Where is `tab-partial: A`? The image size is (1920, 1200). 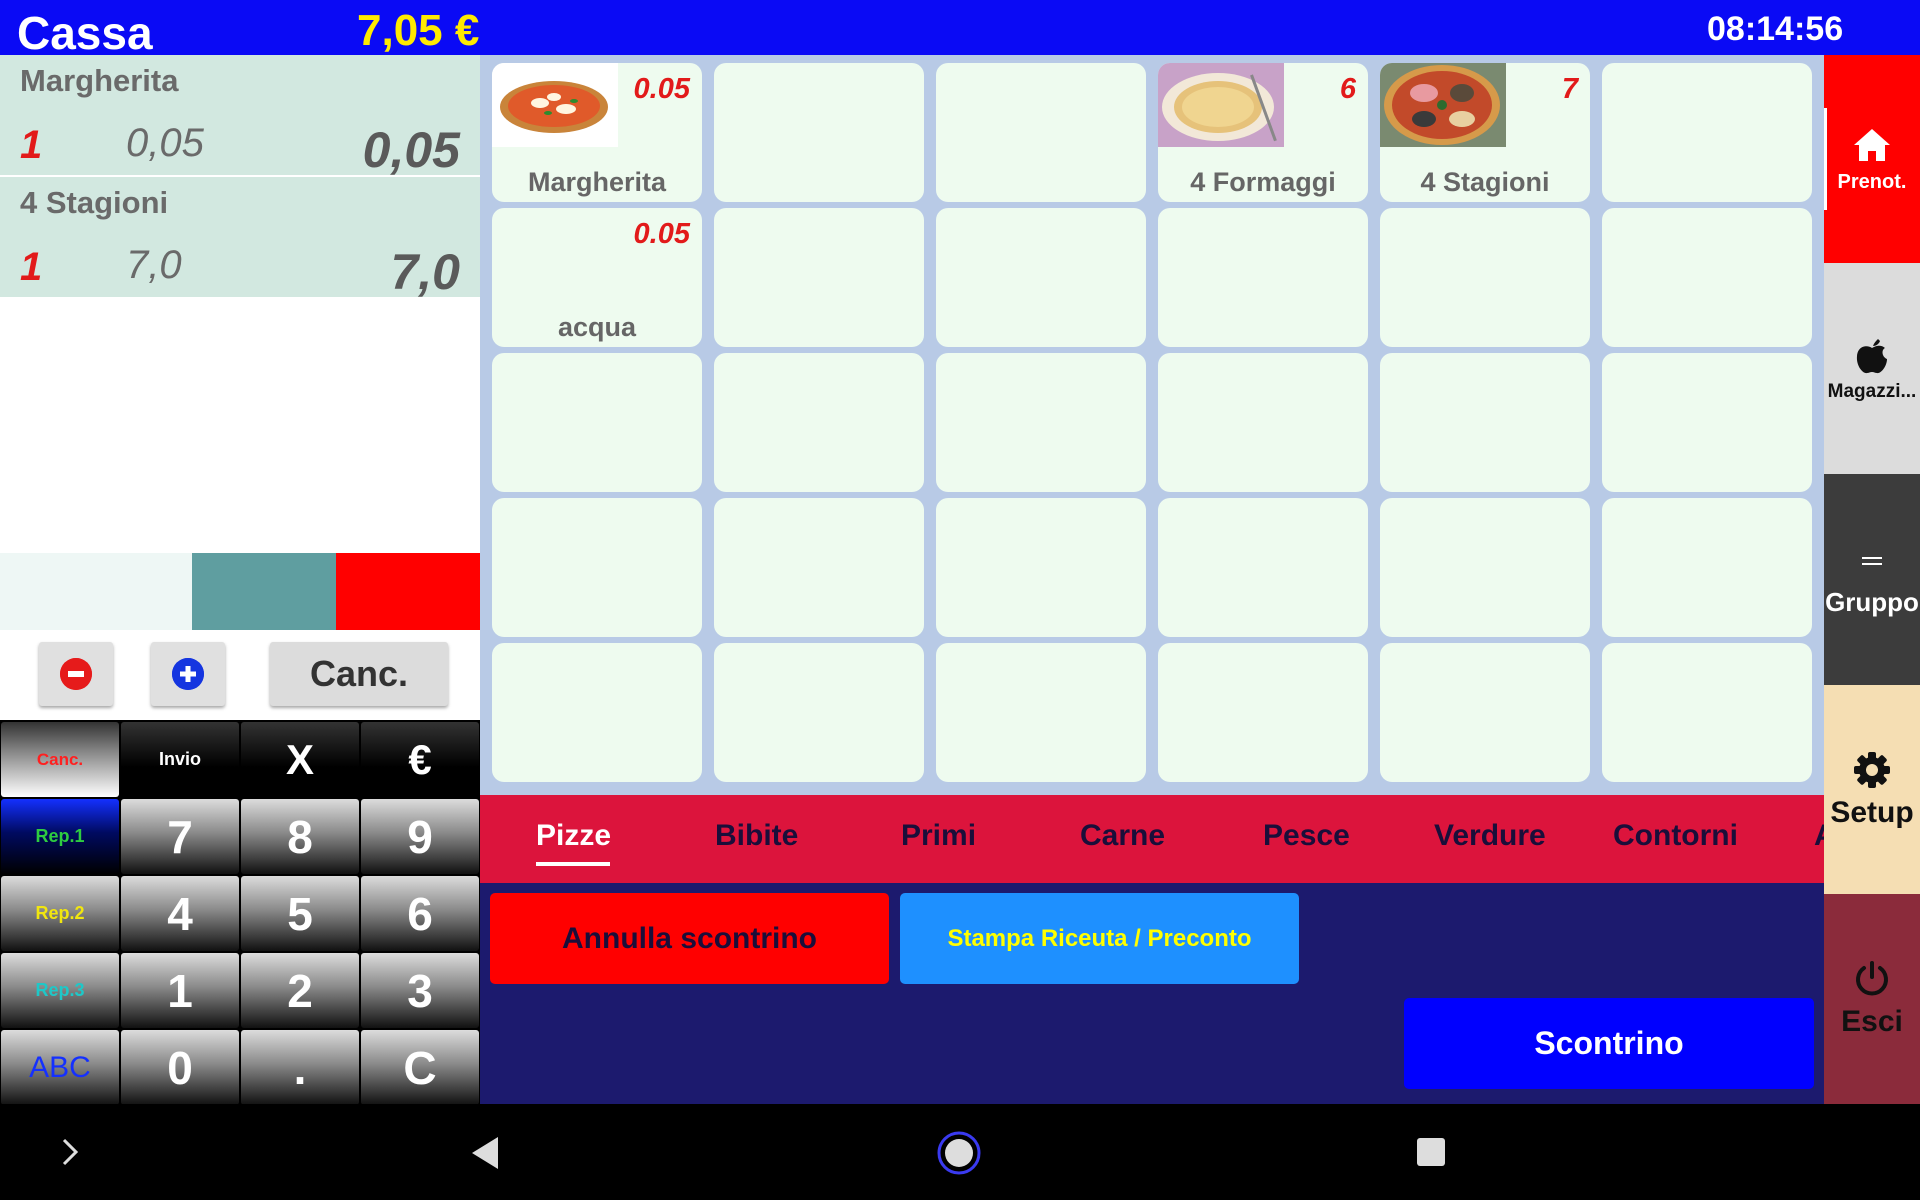 tab-partial: A is located at coordinates (1819, 836).